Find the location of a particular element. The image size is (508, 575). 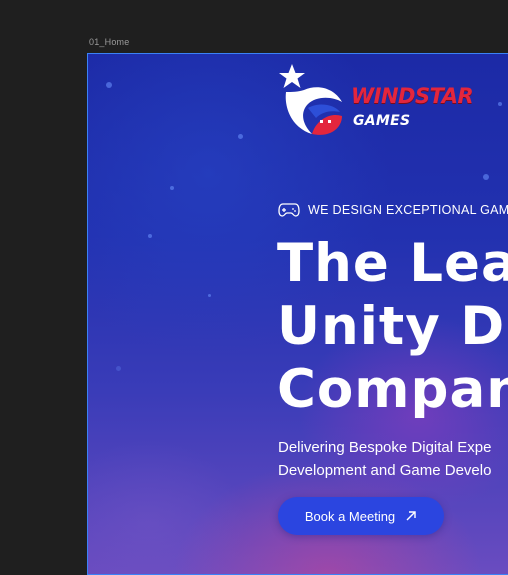

logo-wordmark-games: GAMES is located at coordinates (382, 121).